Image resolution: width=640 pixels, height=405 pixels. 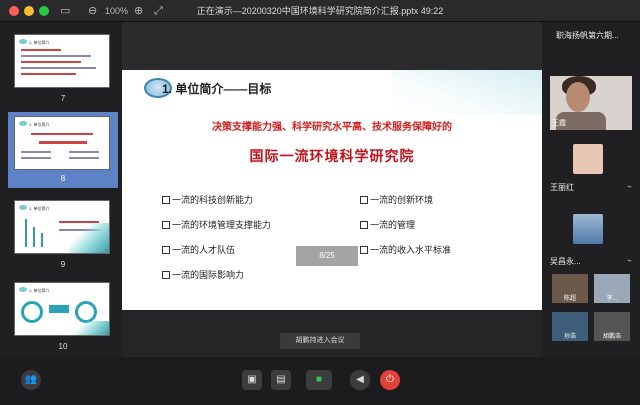 I want to click on meeting-toolbar: 👥 ▣ ▤ ■ ◀ ⏻, so click(x=320, y=381).